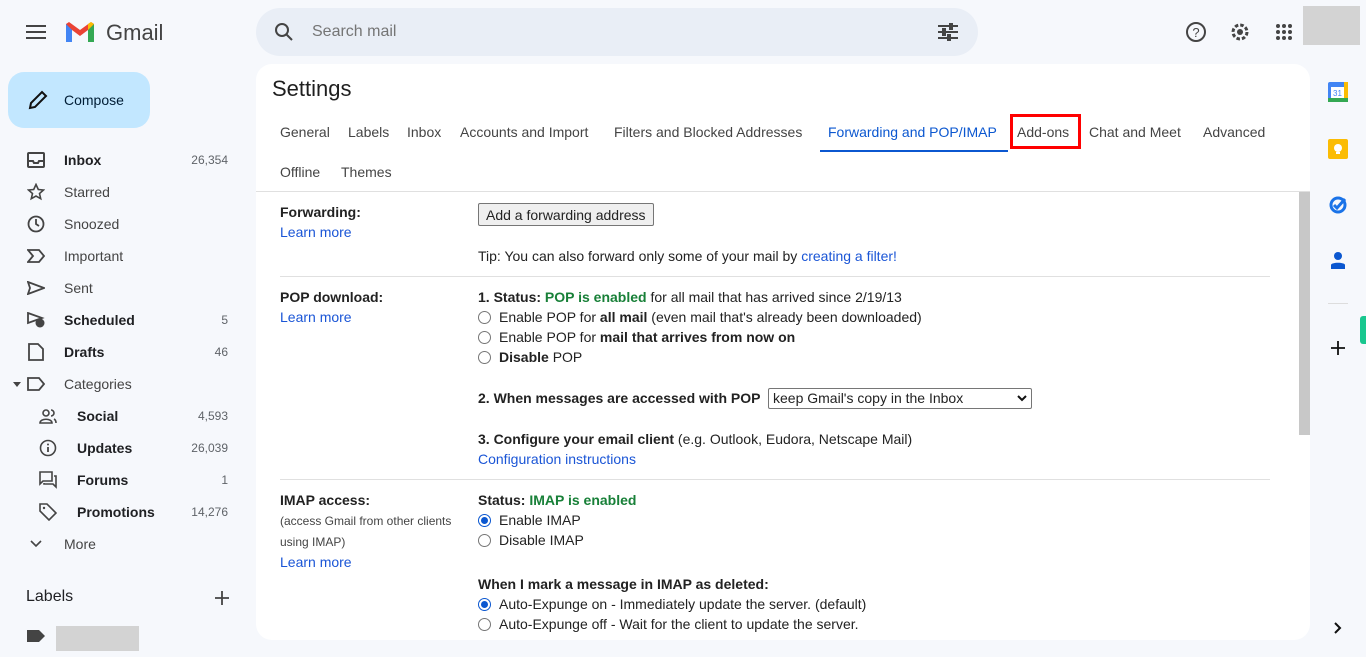 This screenshot has width=1366, height=657. I want to click on sidebar-item-sent: Sent, so click(124, 288).